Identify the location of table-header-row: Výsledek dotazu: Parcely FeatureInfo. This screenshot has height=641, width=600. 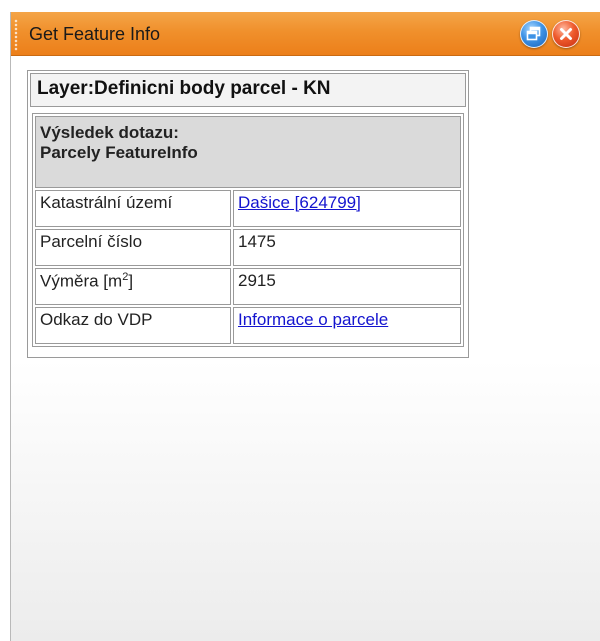
(248, 152).